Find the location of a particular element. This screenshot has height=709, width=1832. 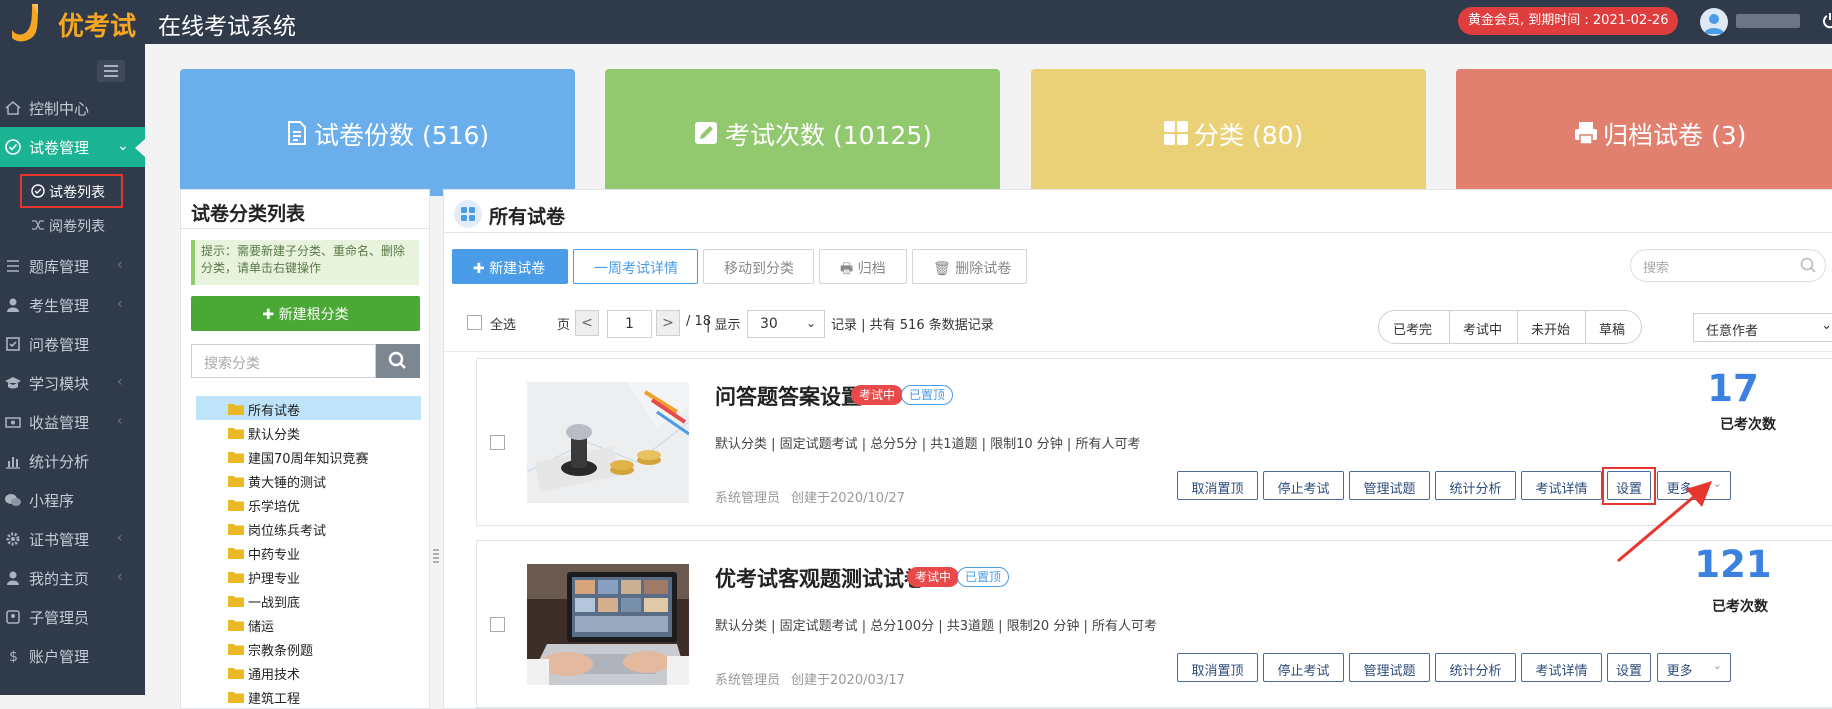

sidebar-item-surveys: 问卷管理 is located at coordinates (72, 344).